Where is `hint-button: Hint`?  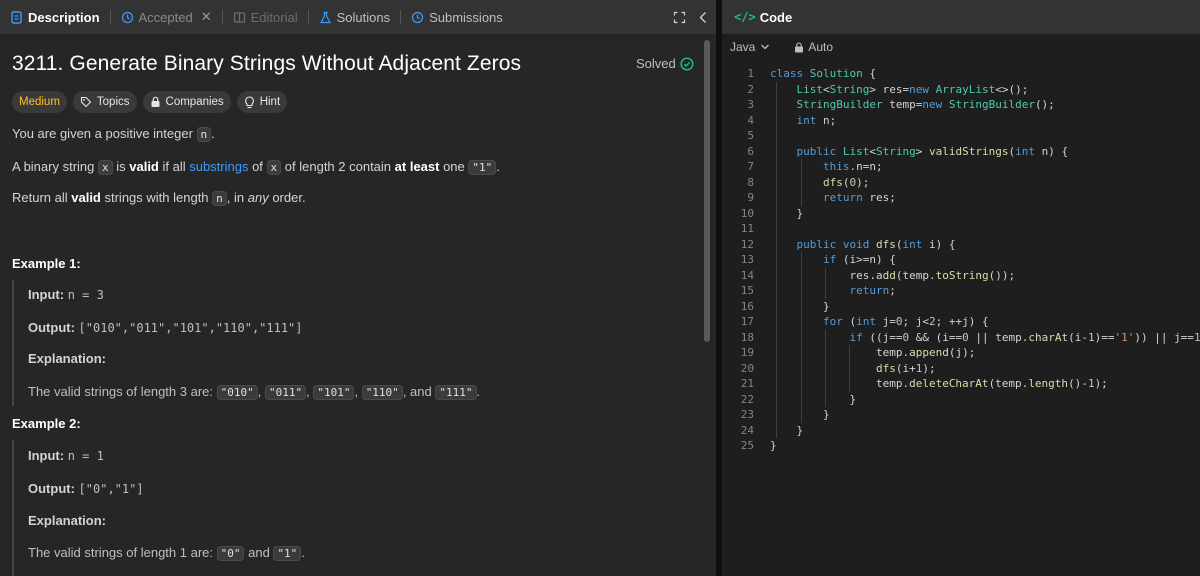
hint-button: Hint is located at coordinates (262, 102).